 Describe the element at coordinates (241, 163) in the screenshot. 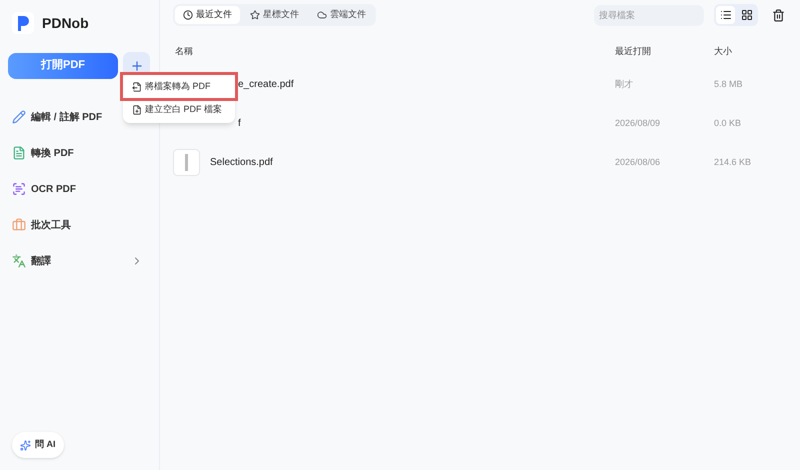

I see `file-name: Selections.pdf` at that location.